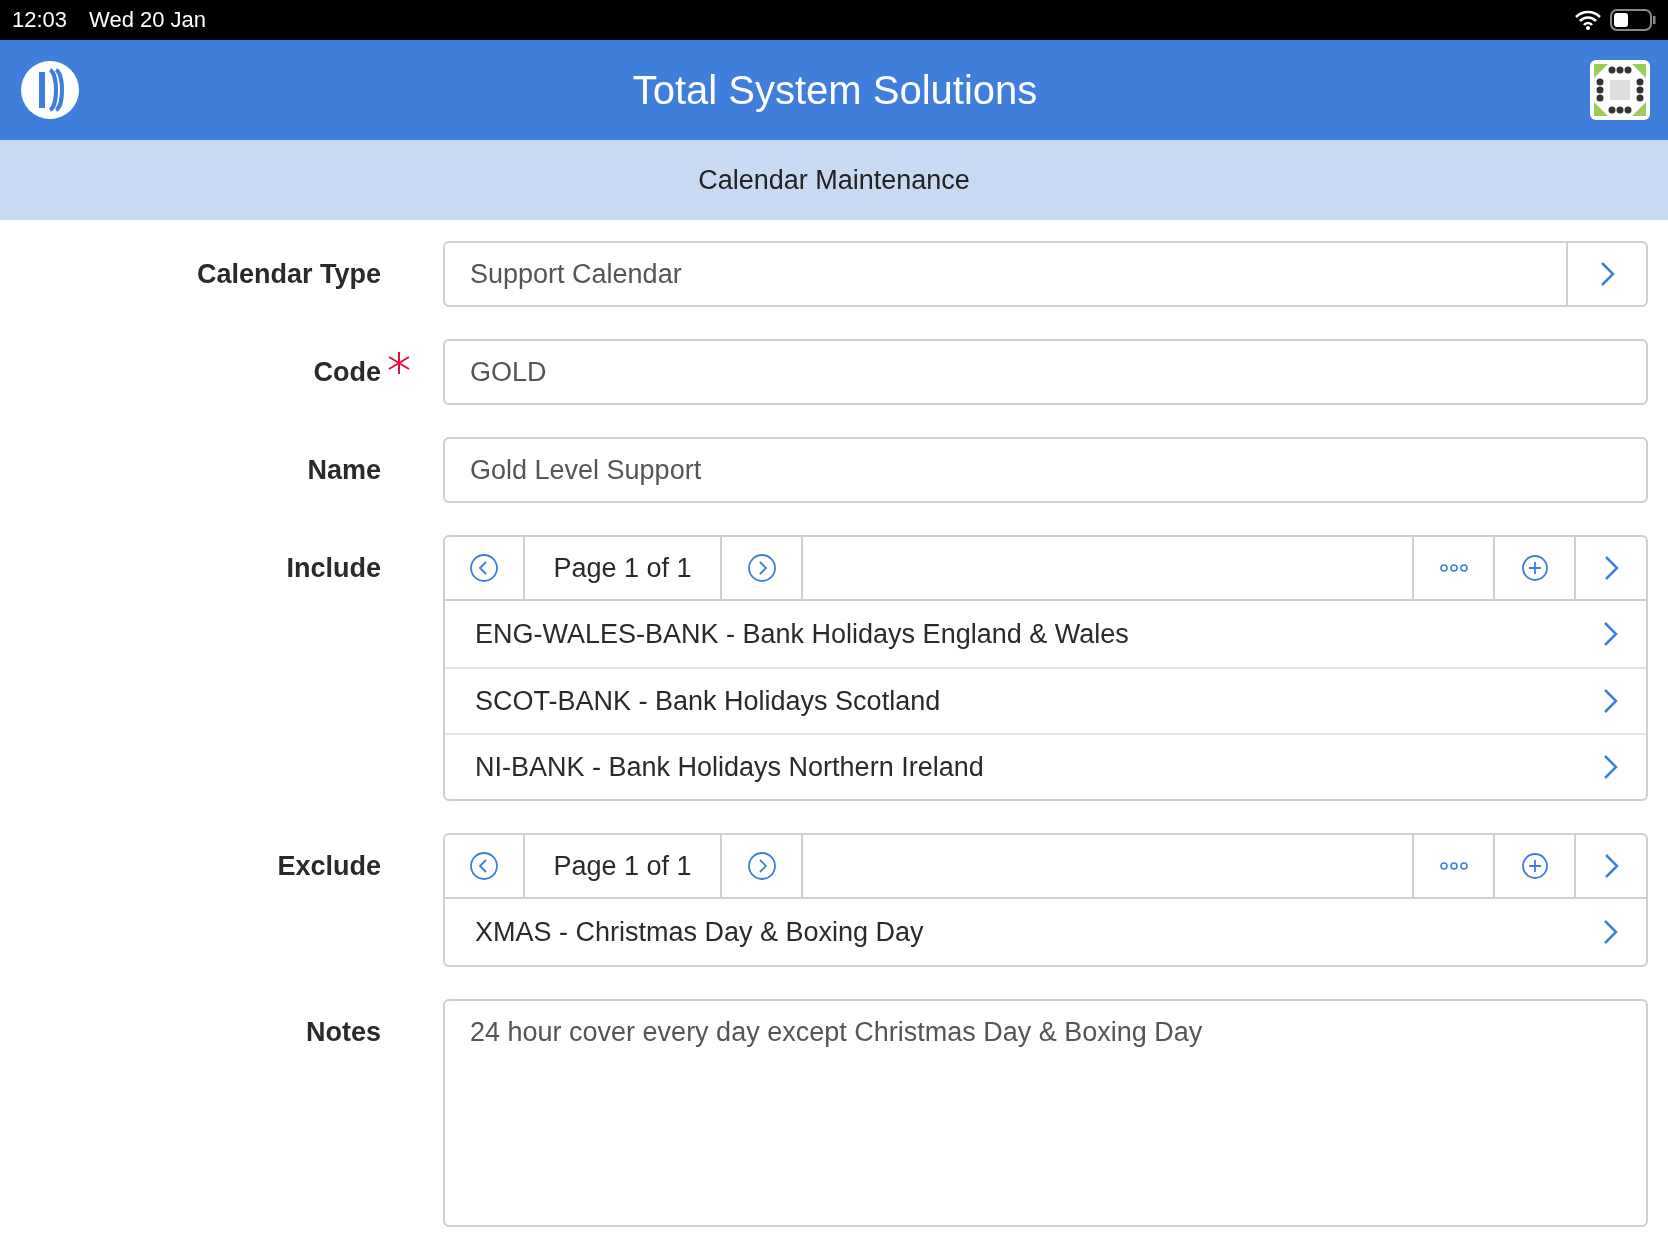  What do you see at coordinates (1045, 766) in the screenshot?
I see `list-item: NI-BANK - Bank Holidays Northern Ireland` at bounding box center [1045, 766].